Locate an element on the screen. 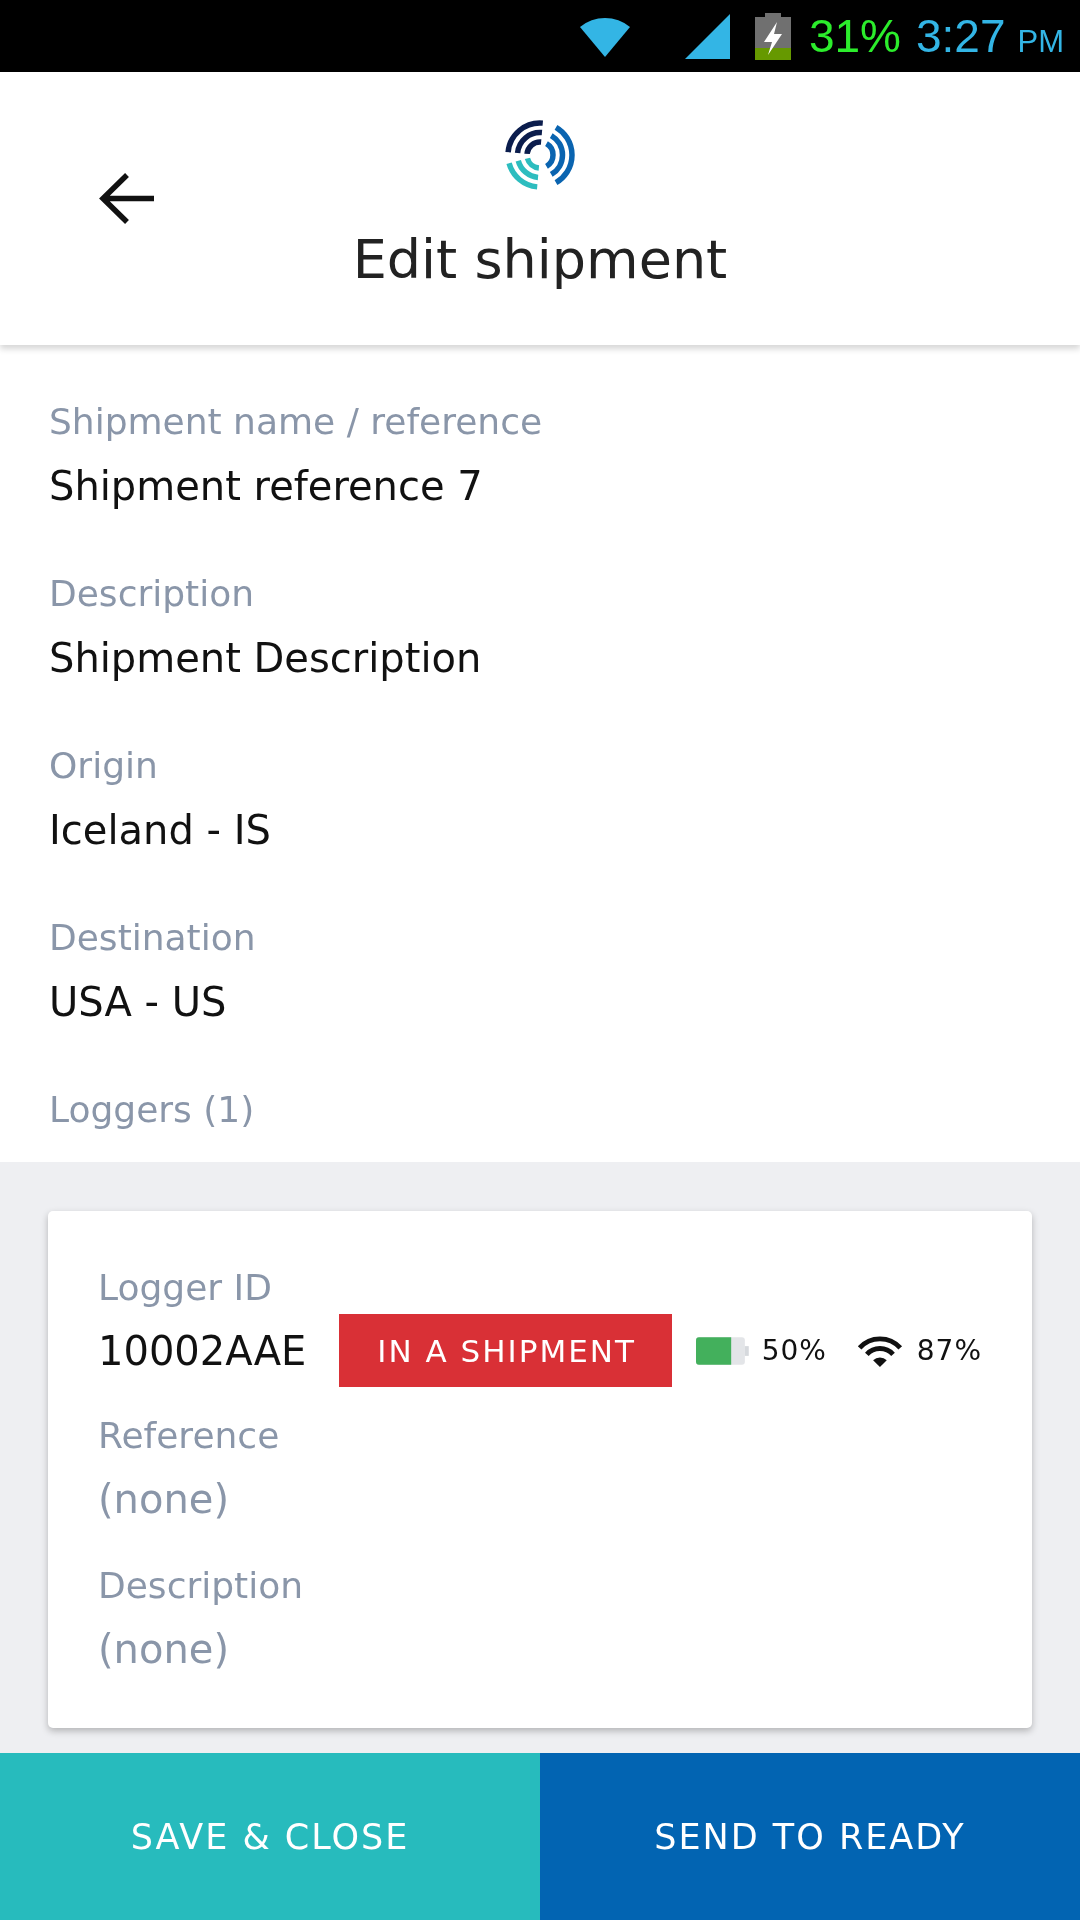  wifi-signal-icon is located at coordinates (879, 1350).